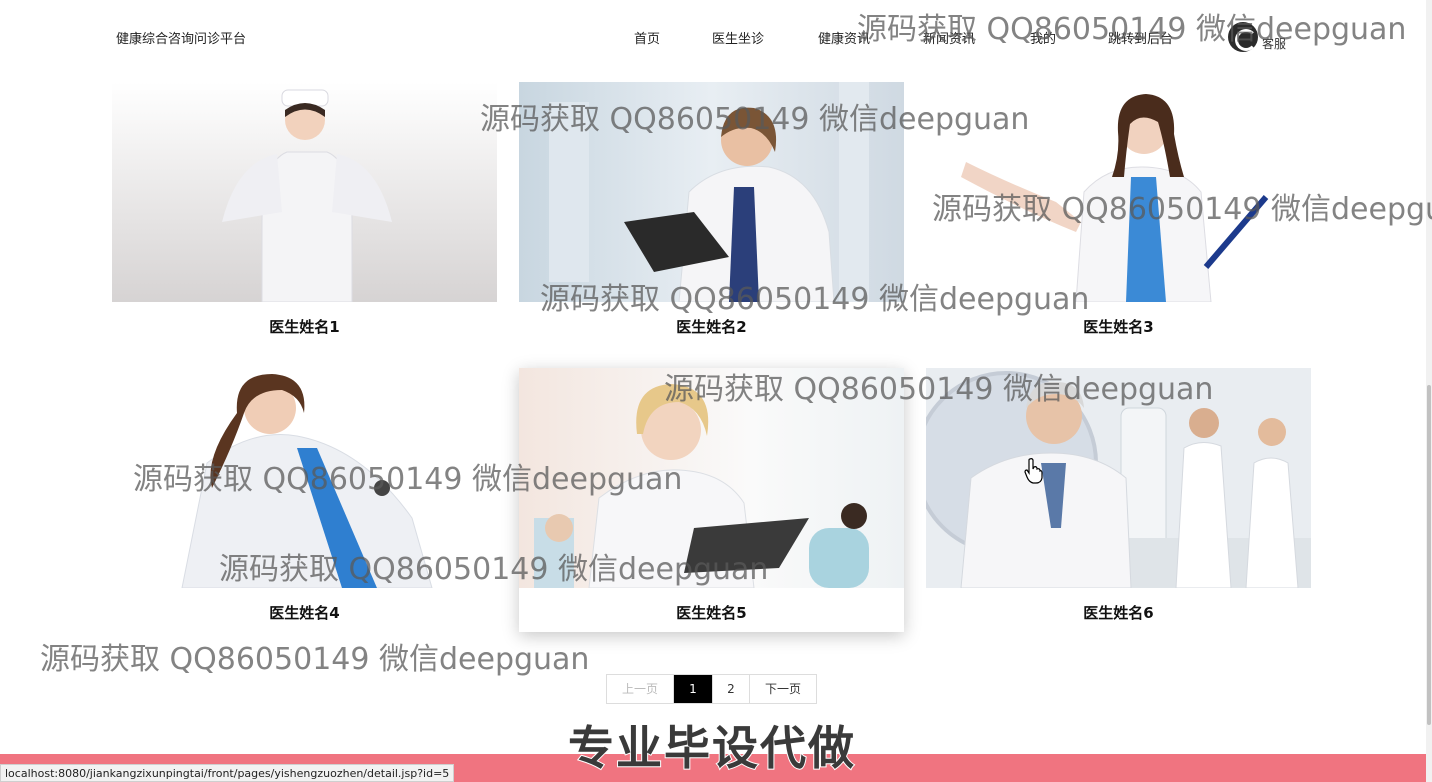  I want to click on doctor-name-6: 医生姓名6, so click(1118, 612).